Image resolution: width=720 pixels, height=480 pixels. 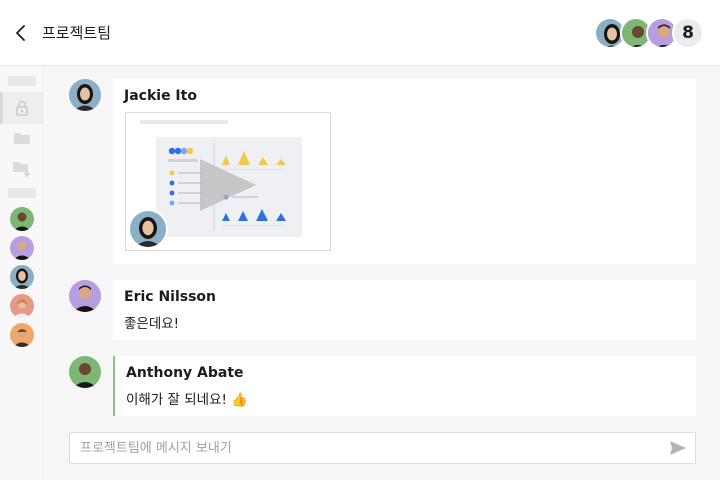 I want to click on folder-add-icon, so click(x=22, y=168).